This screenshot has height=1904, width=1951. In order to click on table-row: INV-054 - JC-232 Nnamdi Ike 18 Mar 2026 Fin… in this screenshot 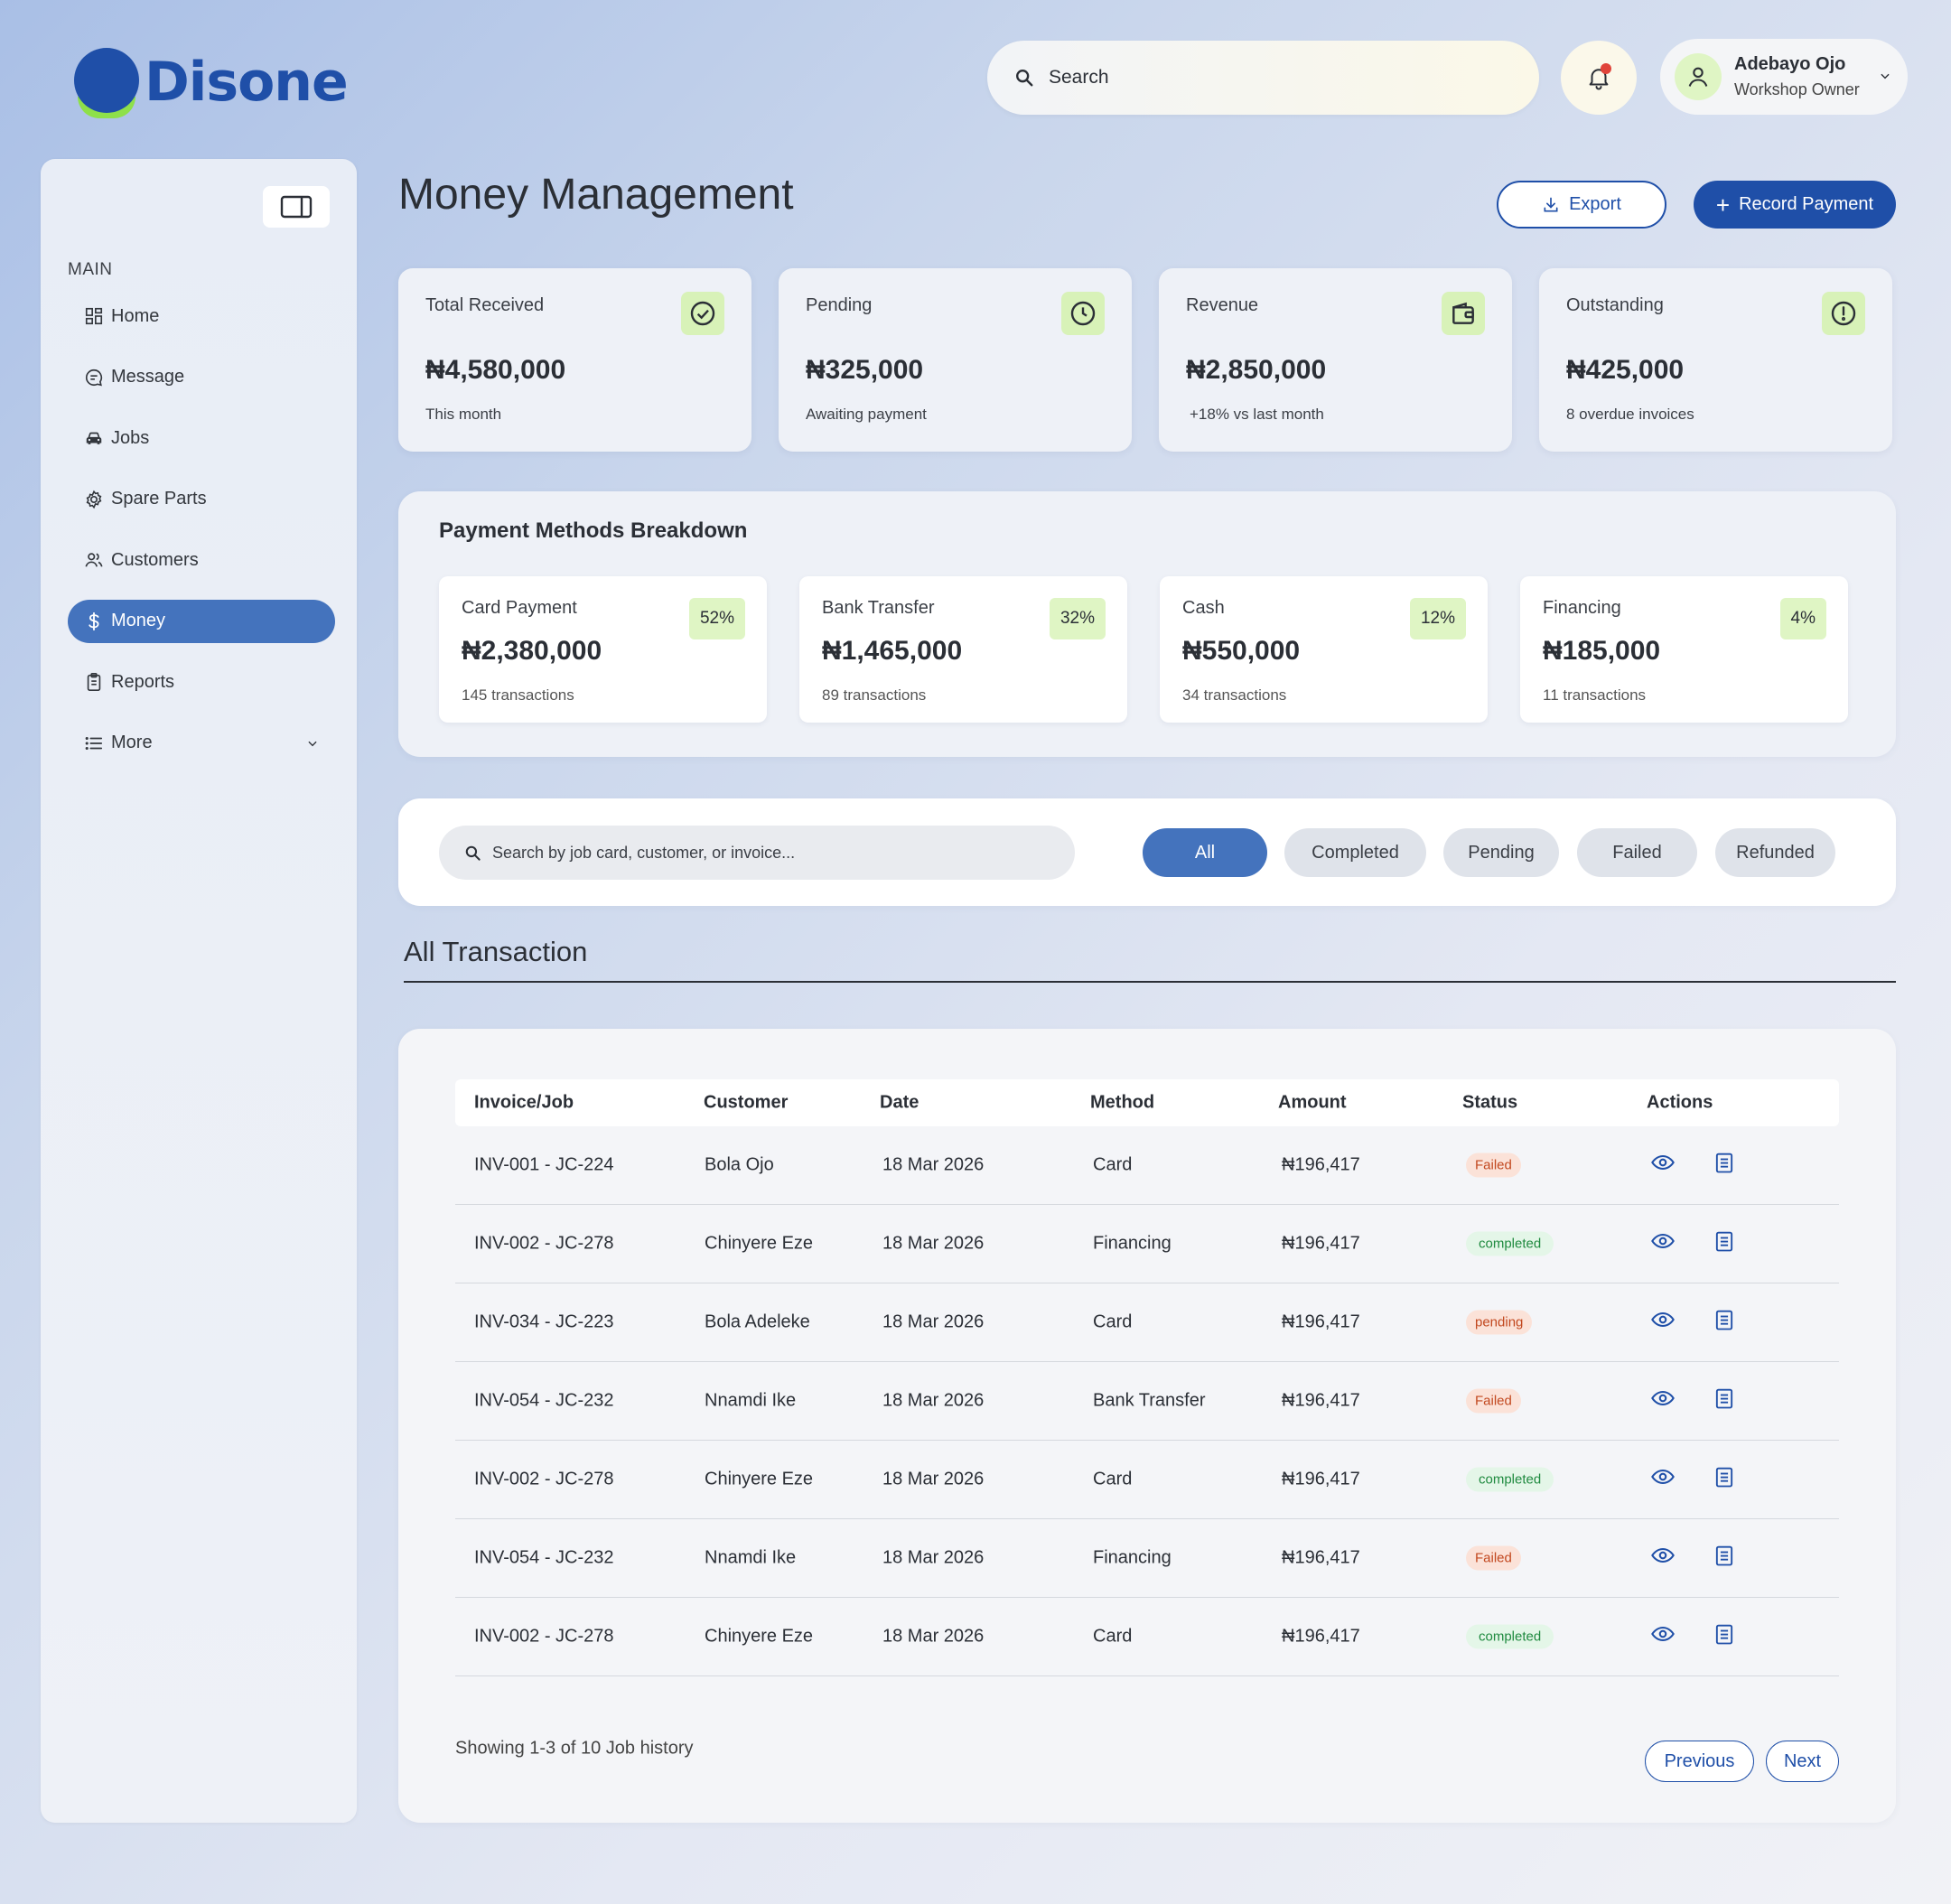, I will do `click(1147, 1558)`.